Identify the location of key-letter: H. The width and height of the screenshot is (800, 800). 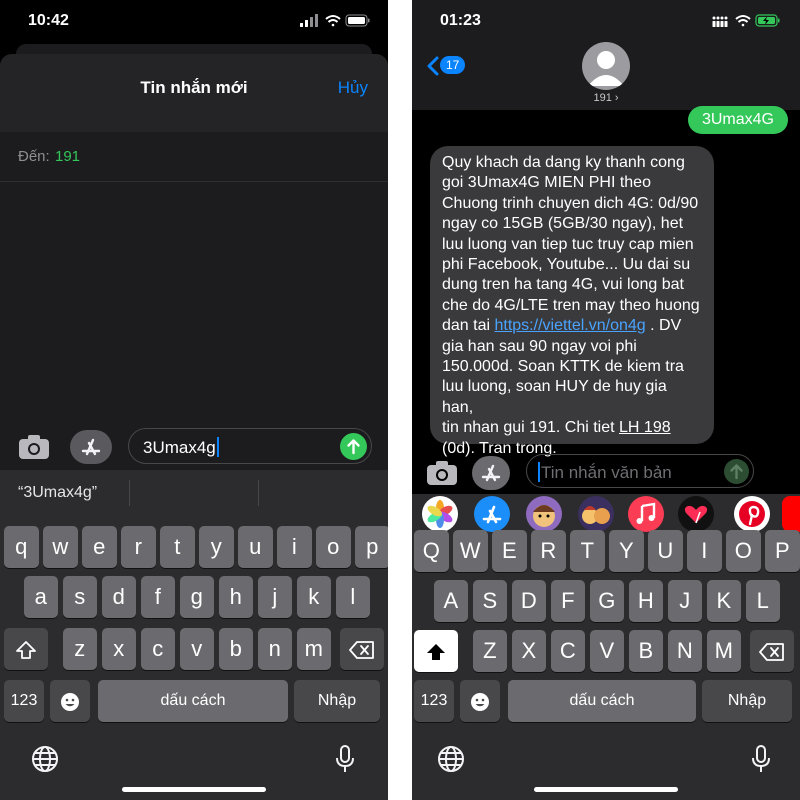
(646, 601).